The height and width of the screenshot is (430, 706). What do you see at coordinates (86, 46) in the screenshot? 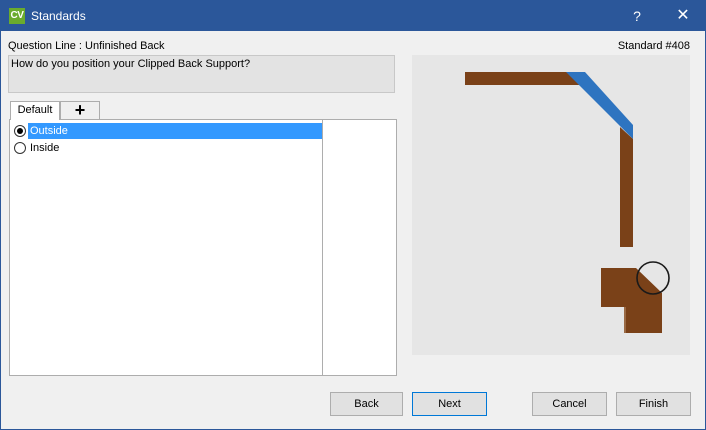
I see `question-line-label: Question Line : Unfinished Back` at bounding box center [86, 46].